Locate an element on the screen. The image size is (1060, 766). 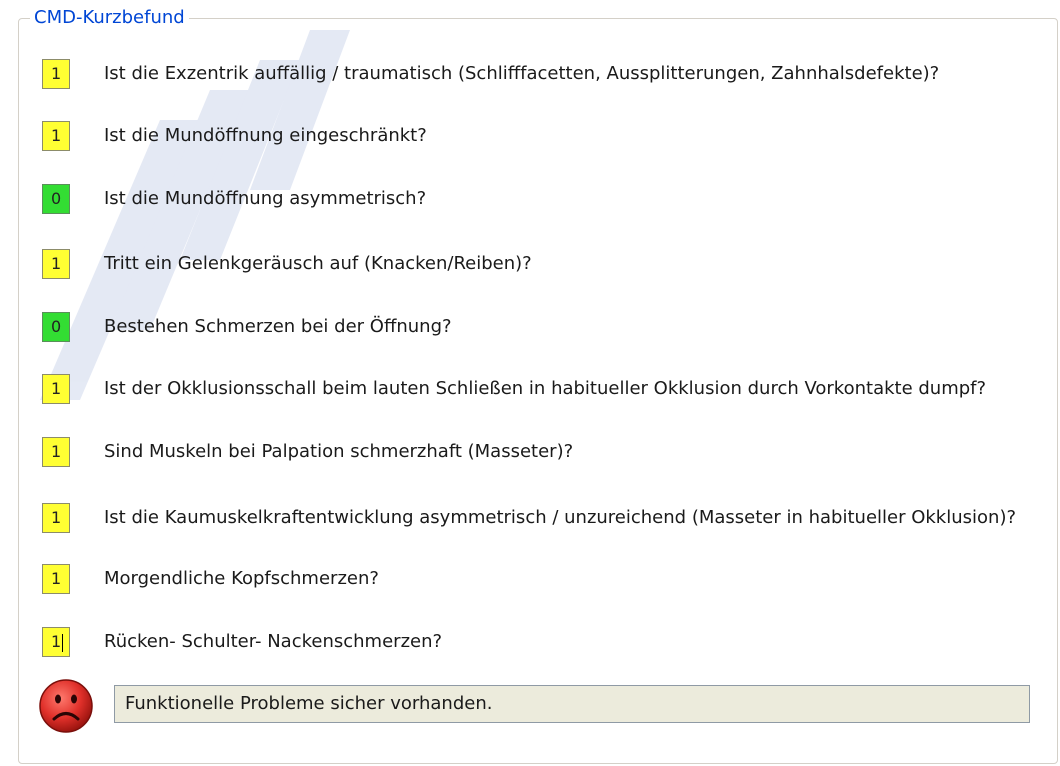
question-label: Rücken- Schulter- Nackenschmerzen? is located at coordinates (273, 641).